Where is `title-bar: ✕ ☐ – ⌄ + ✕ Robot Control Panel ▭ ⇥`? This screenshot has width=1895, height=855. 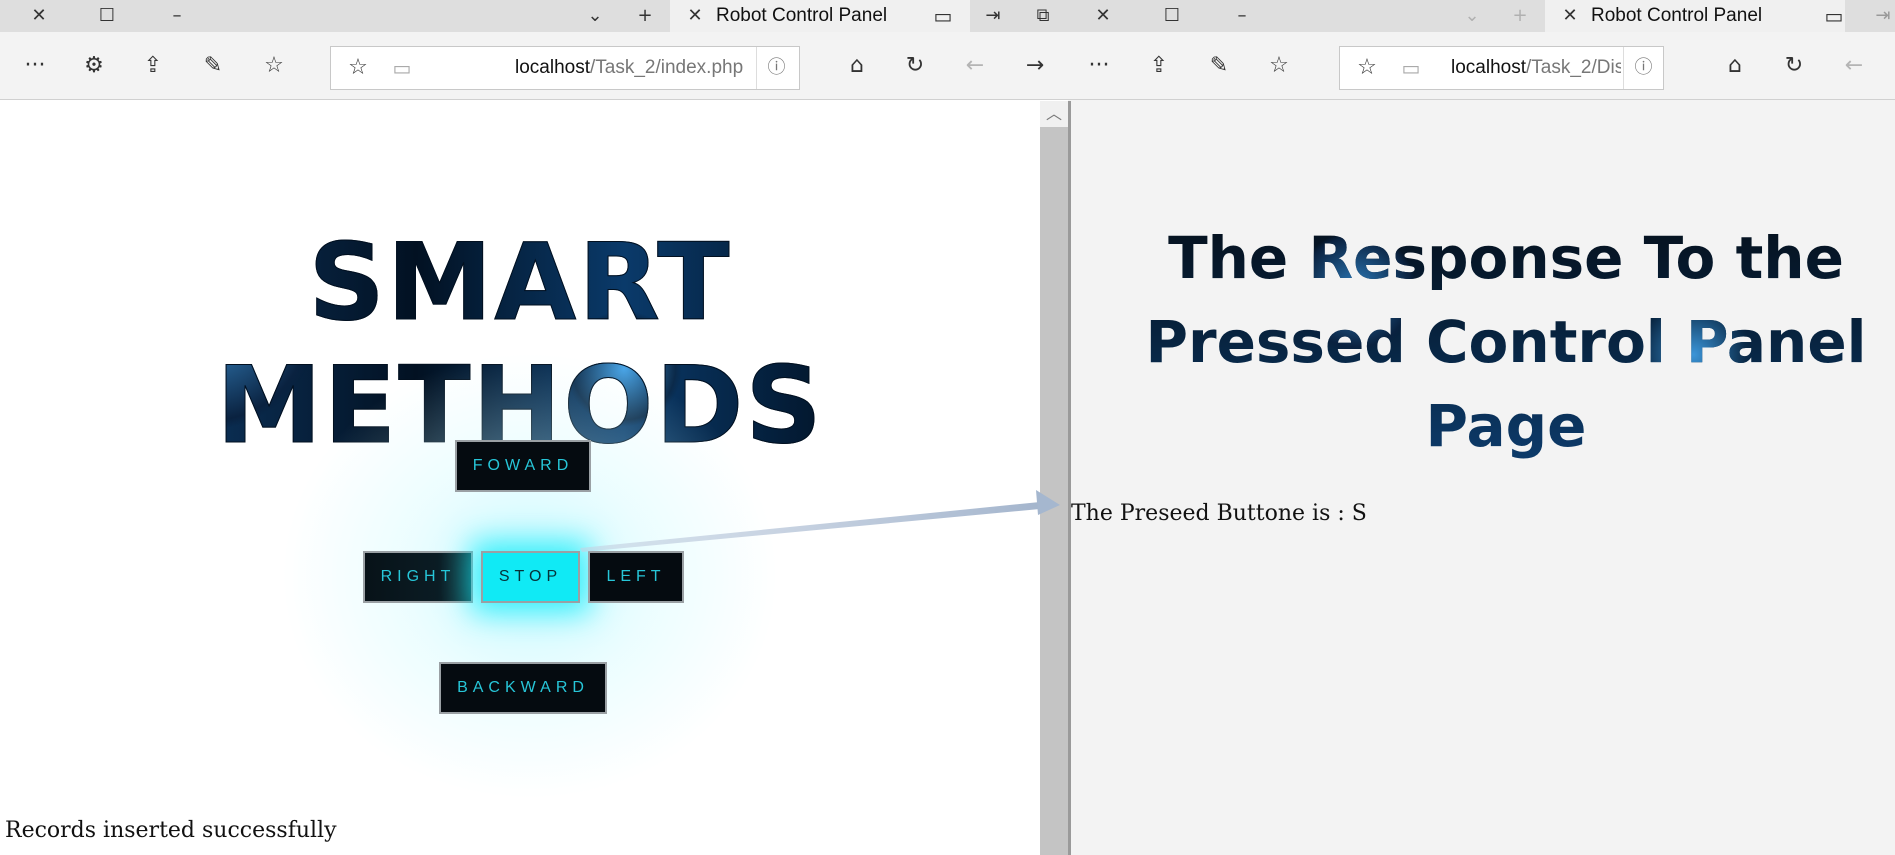 title-bar: ✕ ☐ – ⌄ + ✕ Robot Control Panel ▭ ⇥ is located at coordinates (1481, 16).